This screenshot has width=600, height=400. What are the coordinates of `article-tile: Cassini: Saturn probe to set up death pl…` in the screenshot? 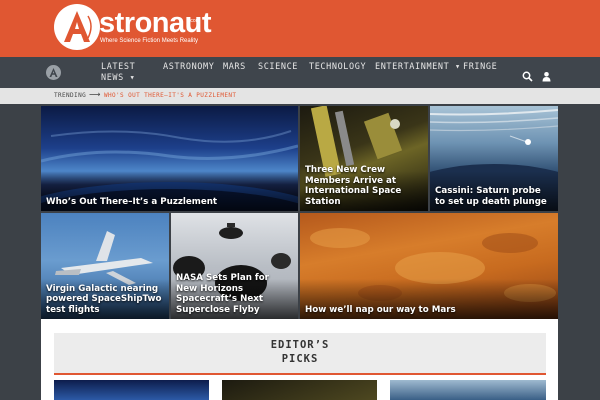 It's located at (494, 158).